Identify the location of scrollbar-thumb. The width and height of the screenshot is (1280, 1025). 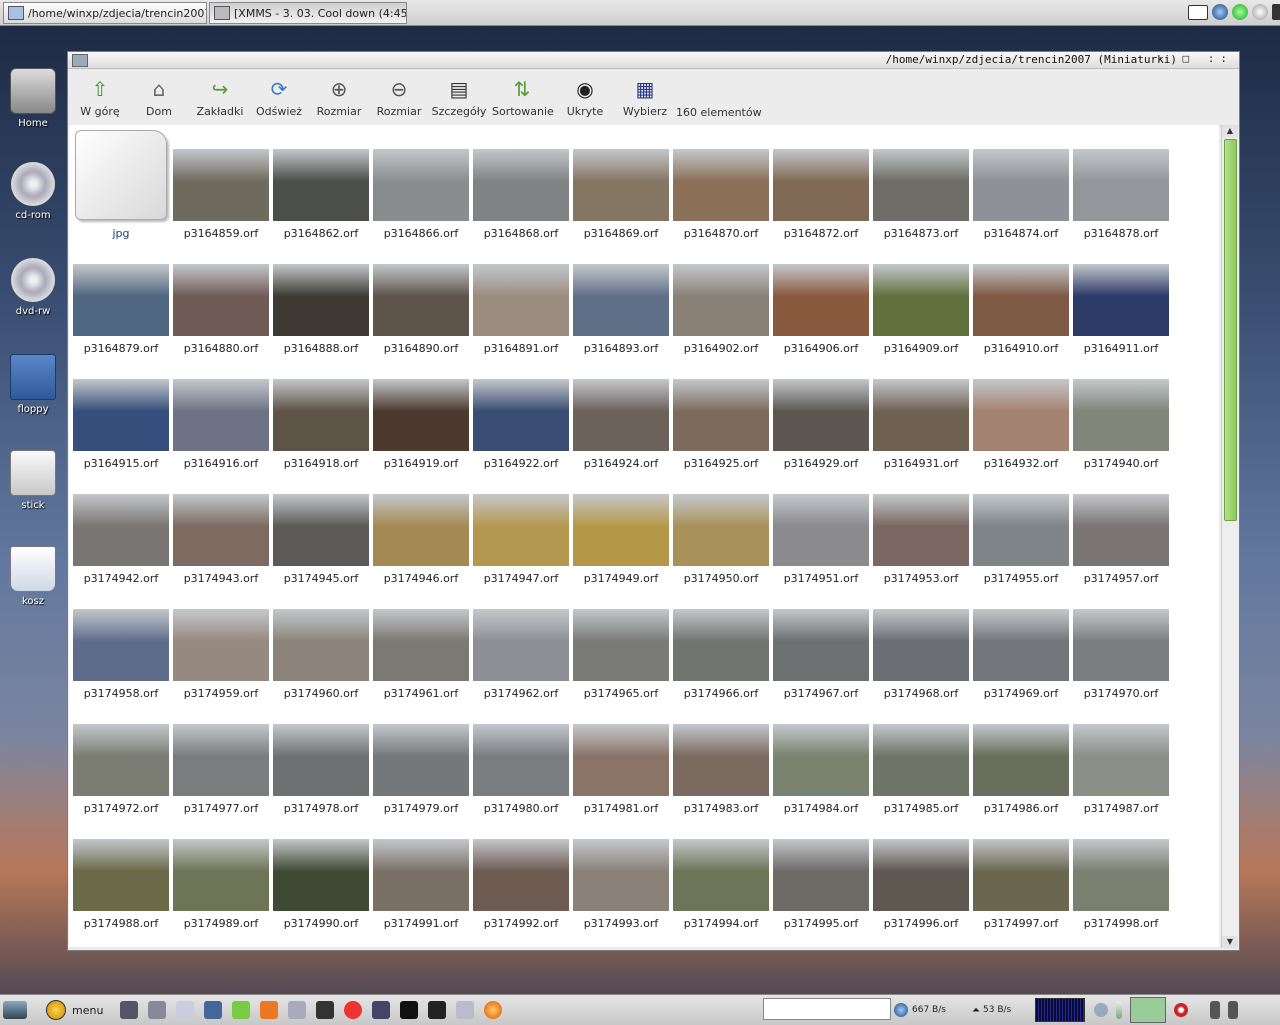
(1230, 330).